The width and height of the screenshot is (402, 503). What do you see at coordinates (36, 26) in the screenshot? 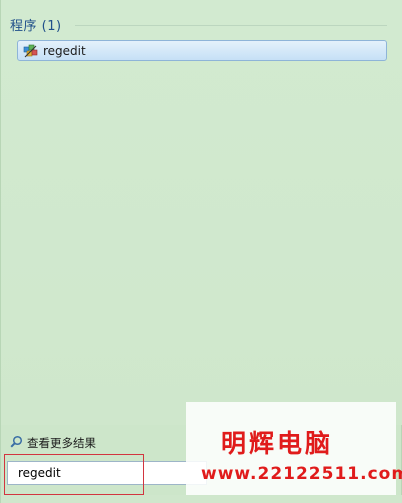
I see `programs-section-header: 程序 (1)` at bounding box center [36, 26].